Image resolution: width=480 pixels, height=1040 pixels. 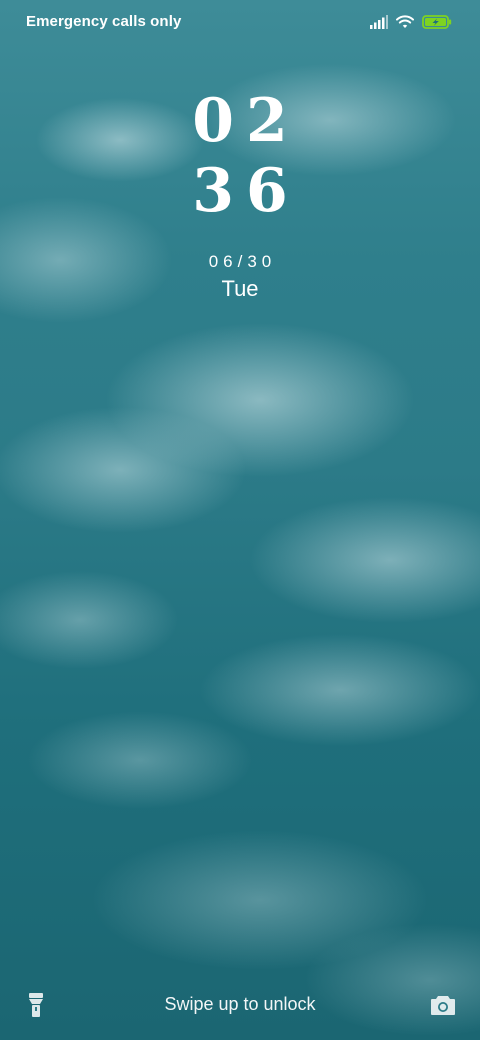 I want to click on clock-hour: 02, so click(x=246, y=121).